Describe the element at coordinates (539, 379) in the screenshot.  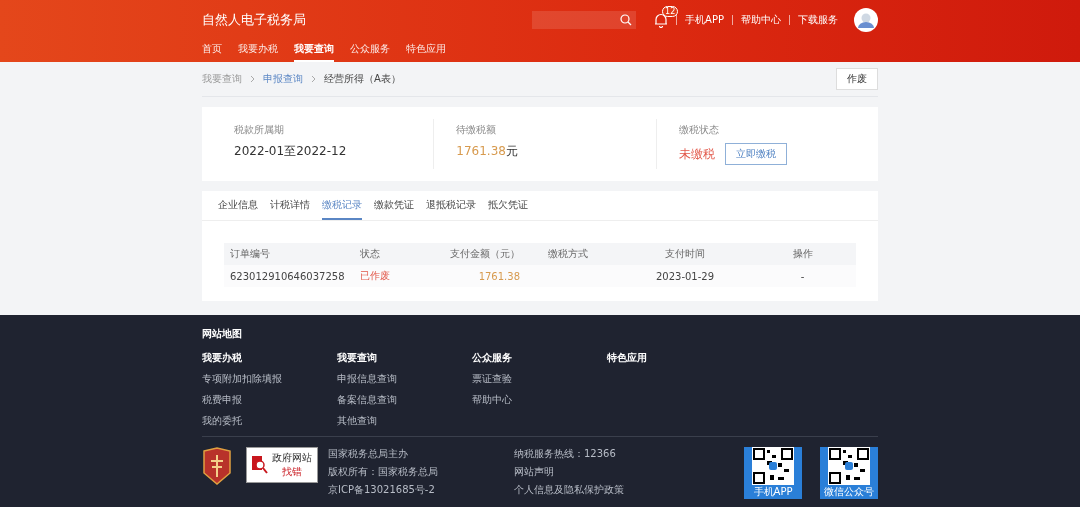
I see `footer-link: 票证查验` at that location.